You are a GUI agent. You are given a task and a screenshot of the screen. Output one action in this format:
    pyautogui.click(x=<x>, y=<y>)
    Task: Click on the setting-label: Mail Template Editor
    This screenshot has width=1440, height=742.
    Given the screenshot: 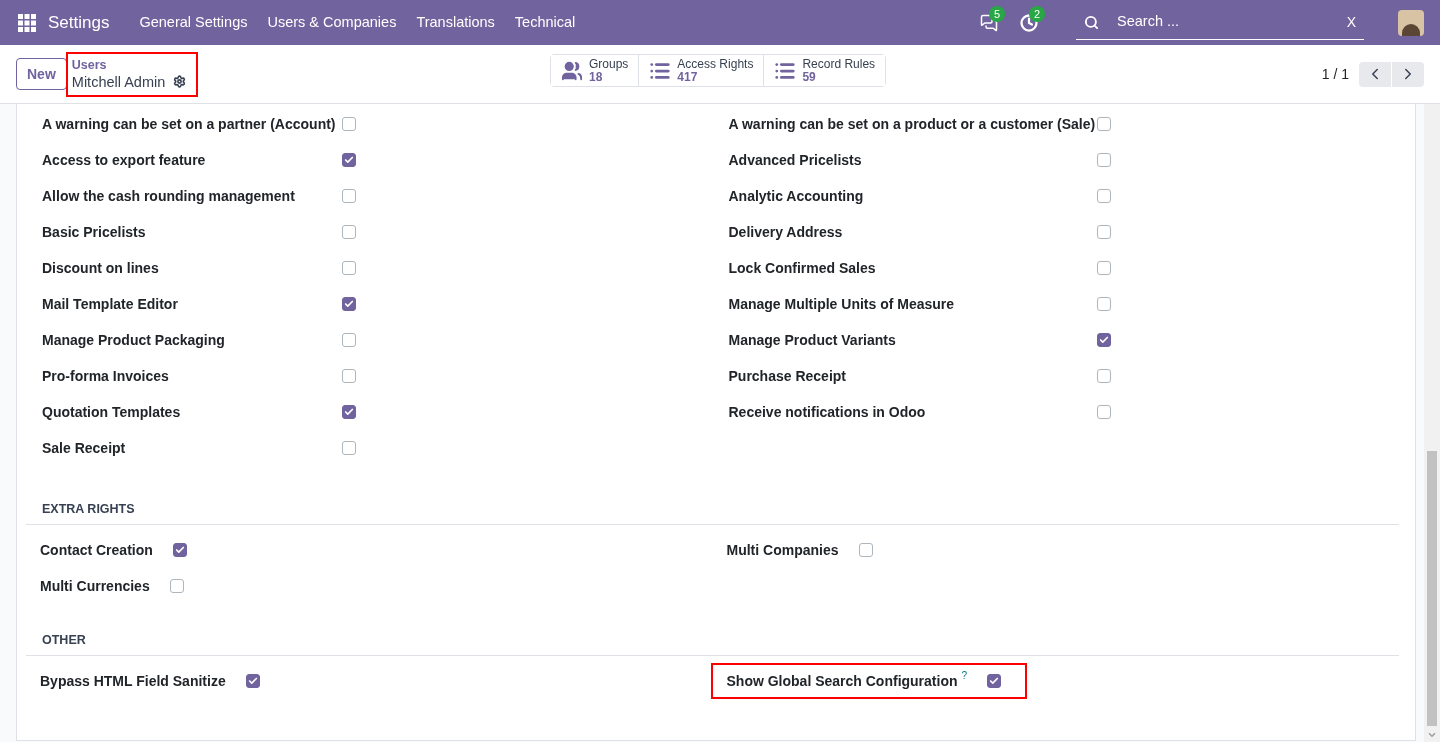 What is the action you would take?
    pyautogui.click(x=110, y=304)
    